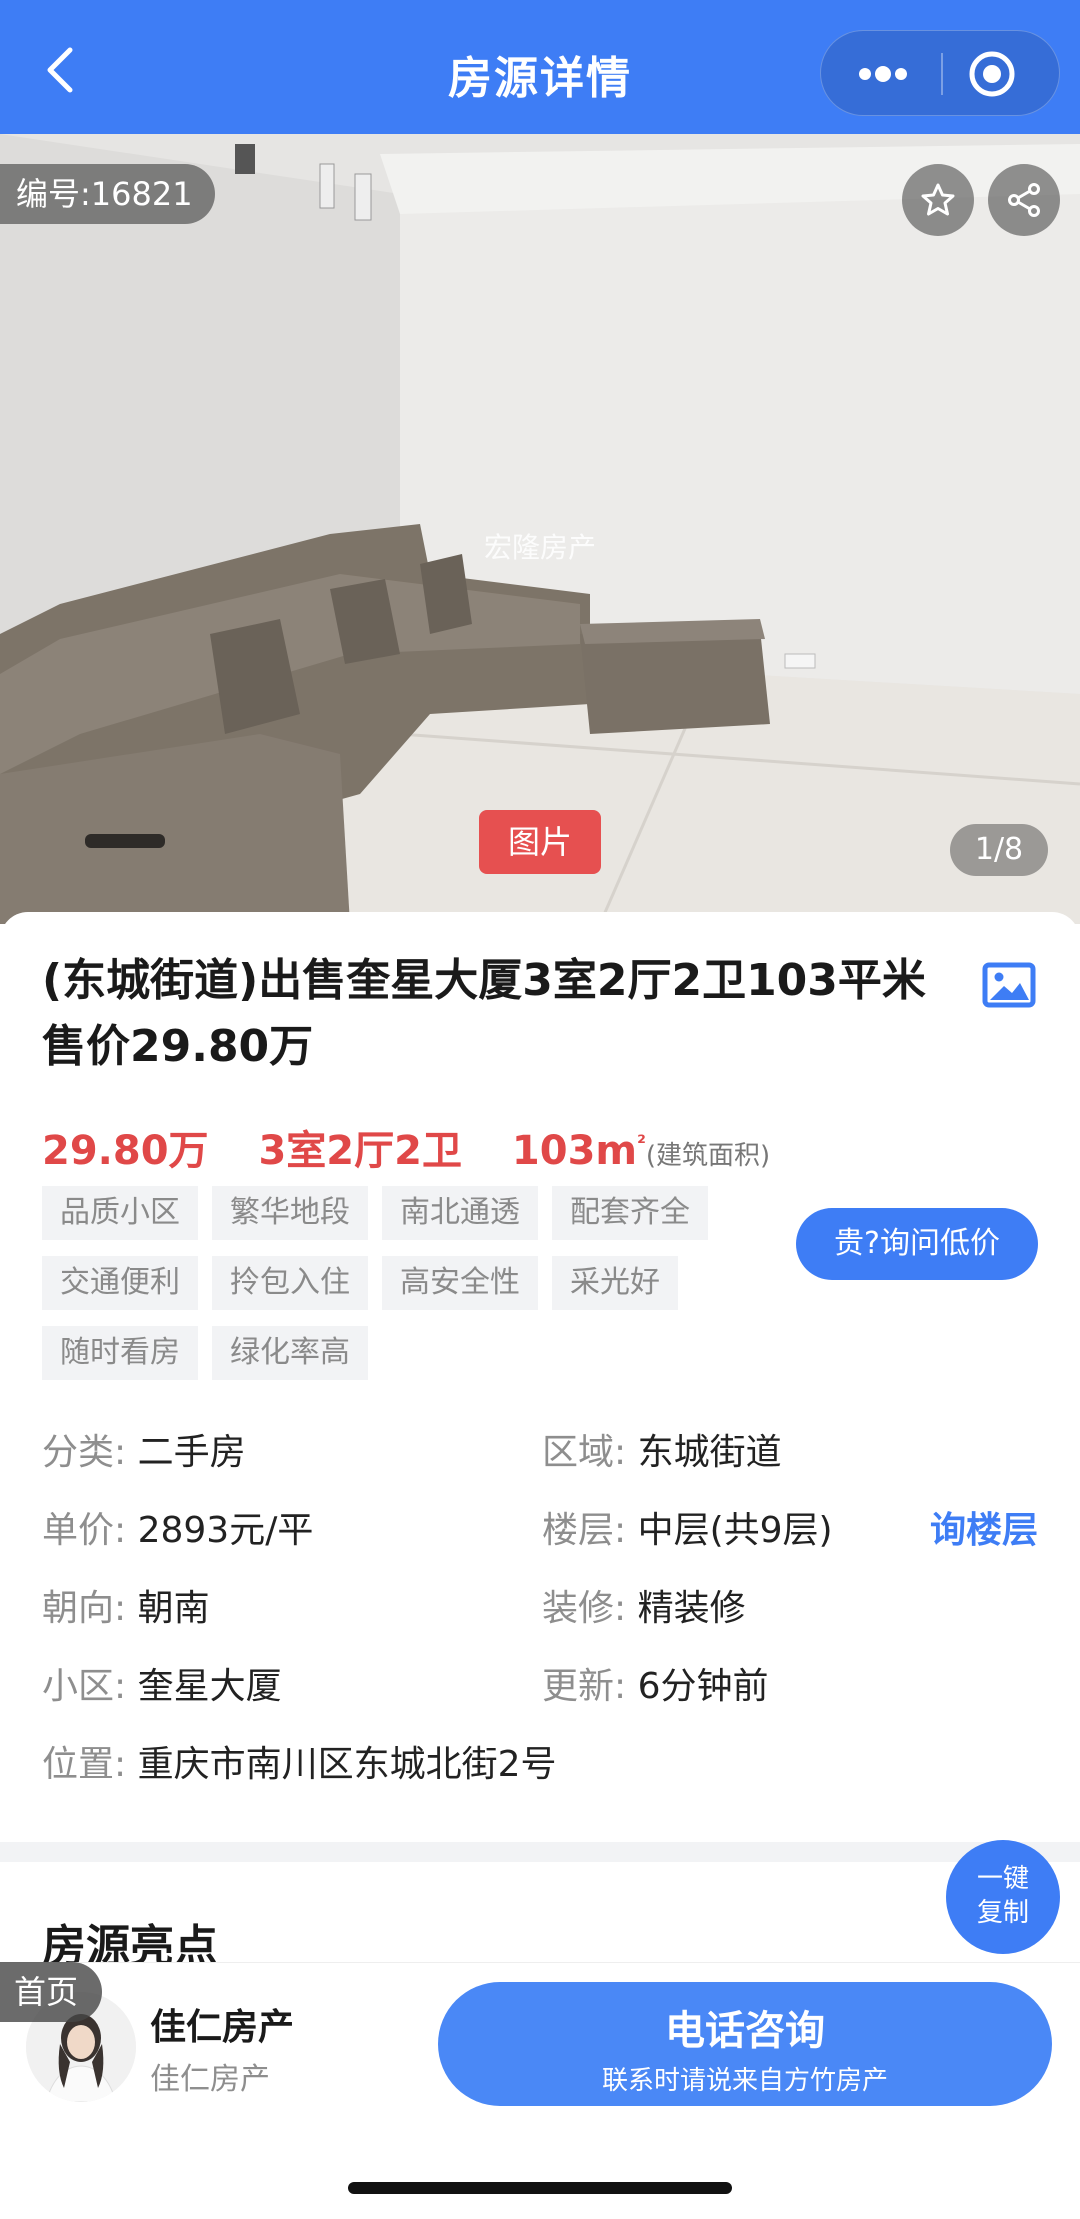 The width and height of the screenshot is (1080, 2219). What do you see at coordinates (460, 1283) in the screenshot?
I see `feature-tag: 高安全性` at bounding box center [460, 1283].